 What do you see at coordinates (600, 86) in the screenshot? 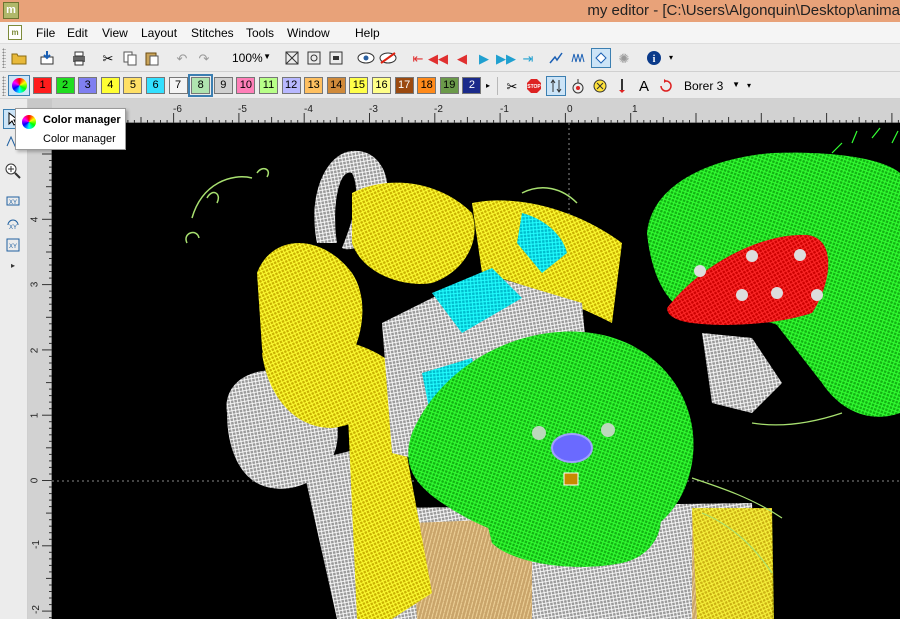
I see `sequin-icon` at bounding box center [600, 86].